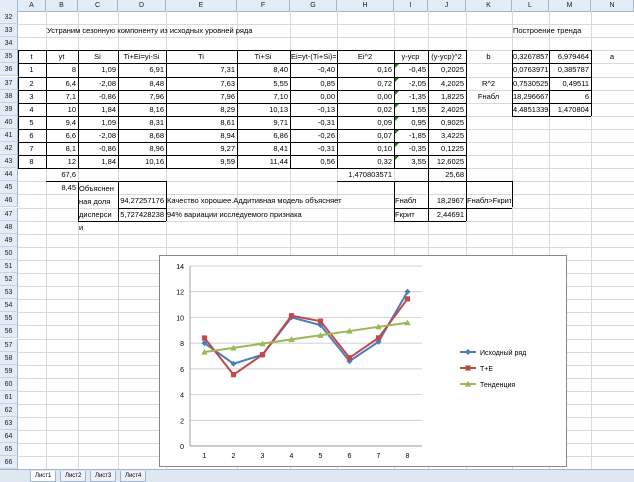 The width and height of the screenshot is (634, 482). What do you see at coordinates (411, 56) in the screenshot?
I see `column-title: y-ycp` at bounding box center [411, 56].